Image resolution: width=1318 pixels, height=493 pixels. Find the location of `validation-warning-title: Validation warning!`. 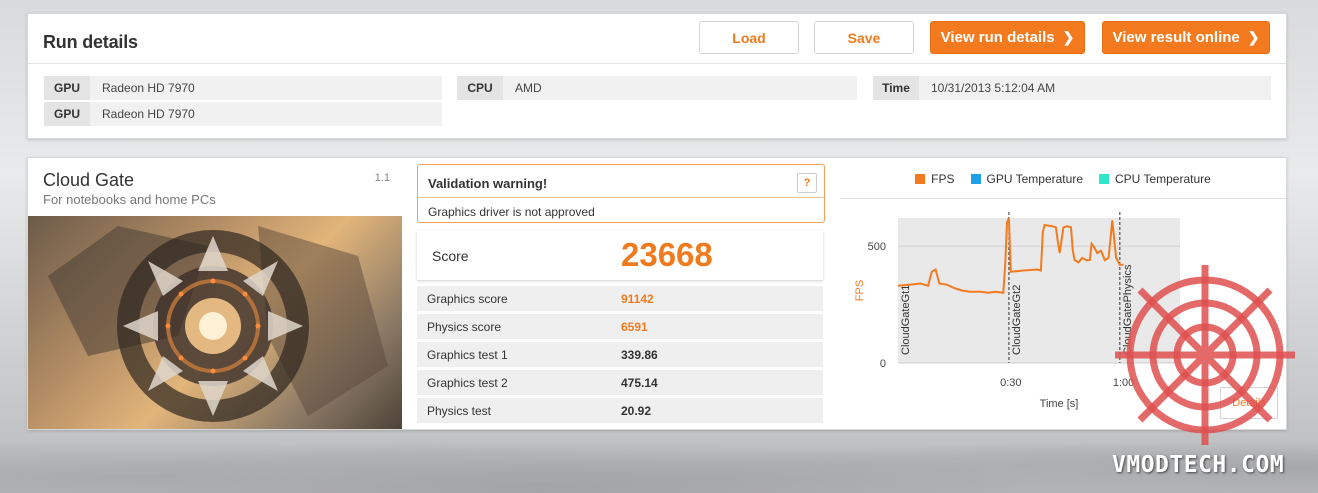

validation-warning-title: Validation warning! is located at coordinates (488, 183).